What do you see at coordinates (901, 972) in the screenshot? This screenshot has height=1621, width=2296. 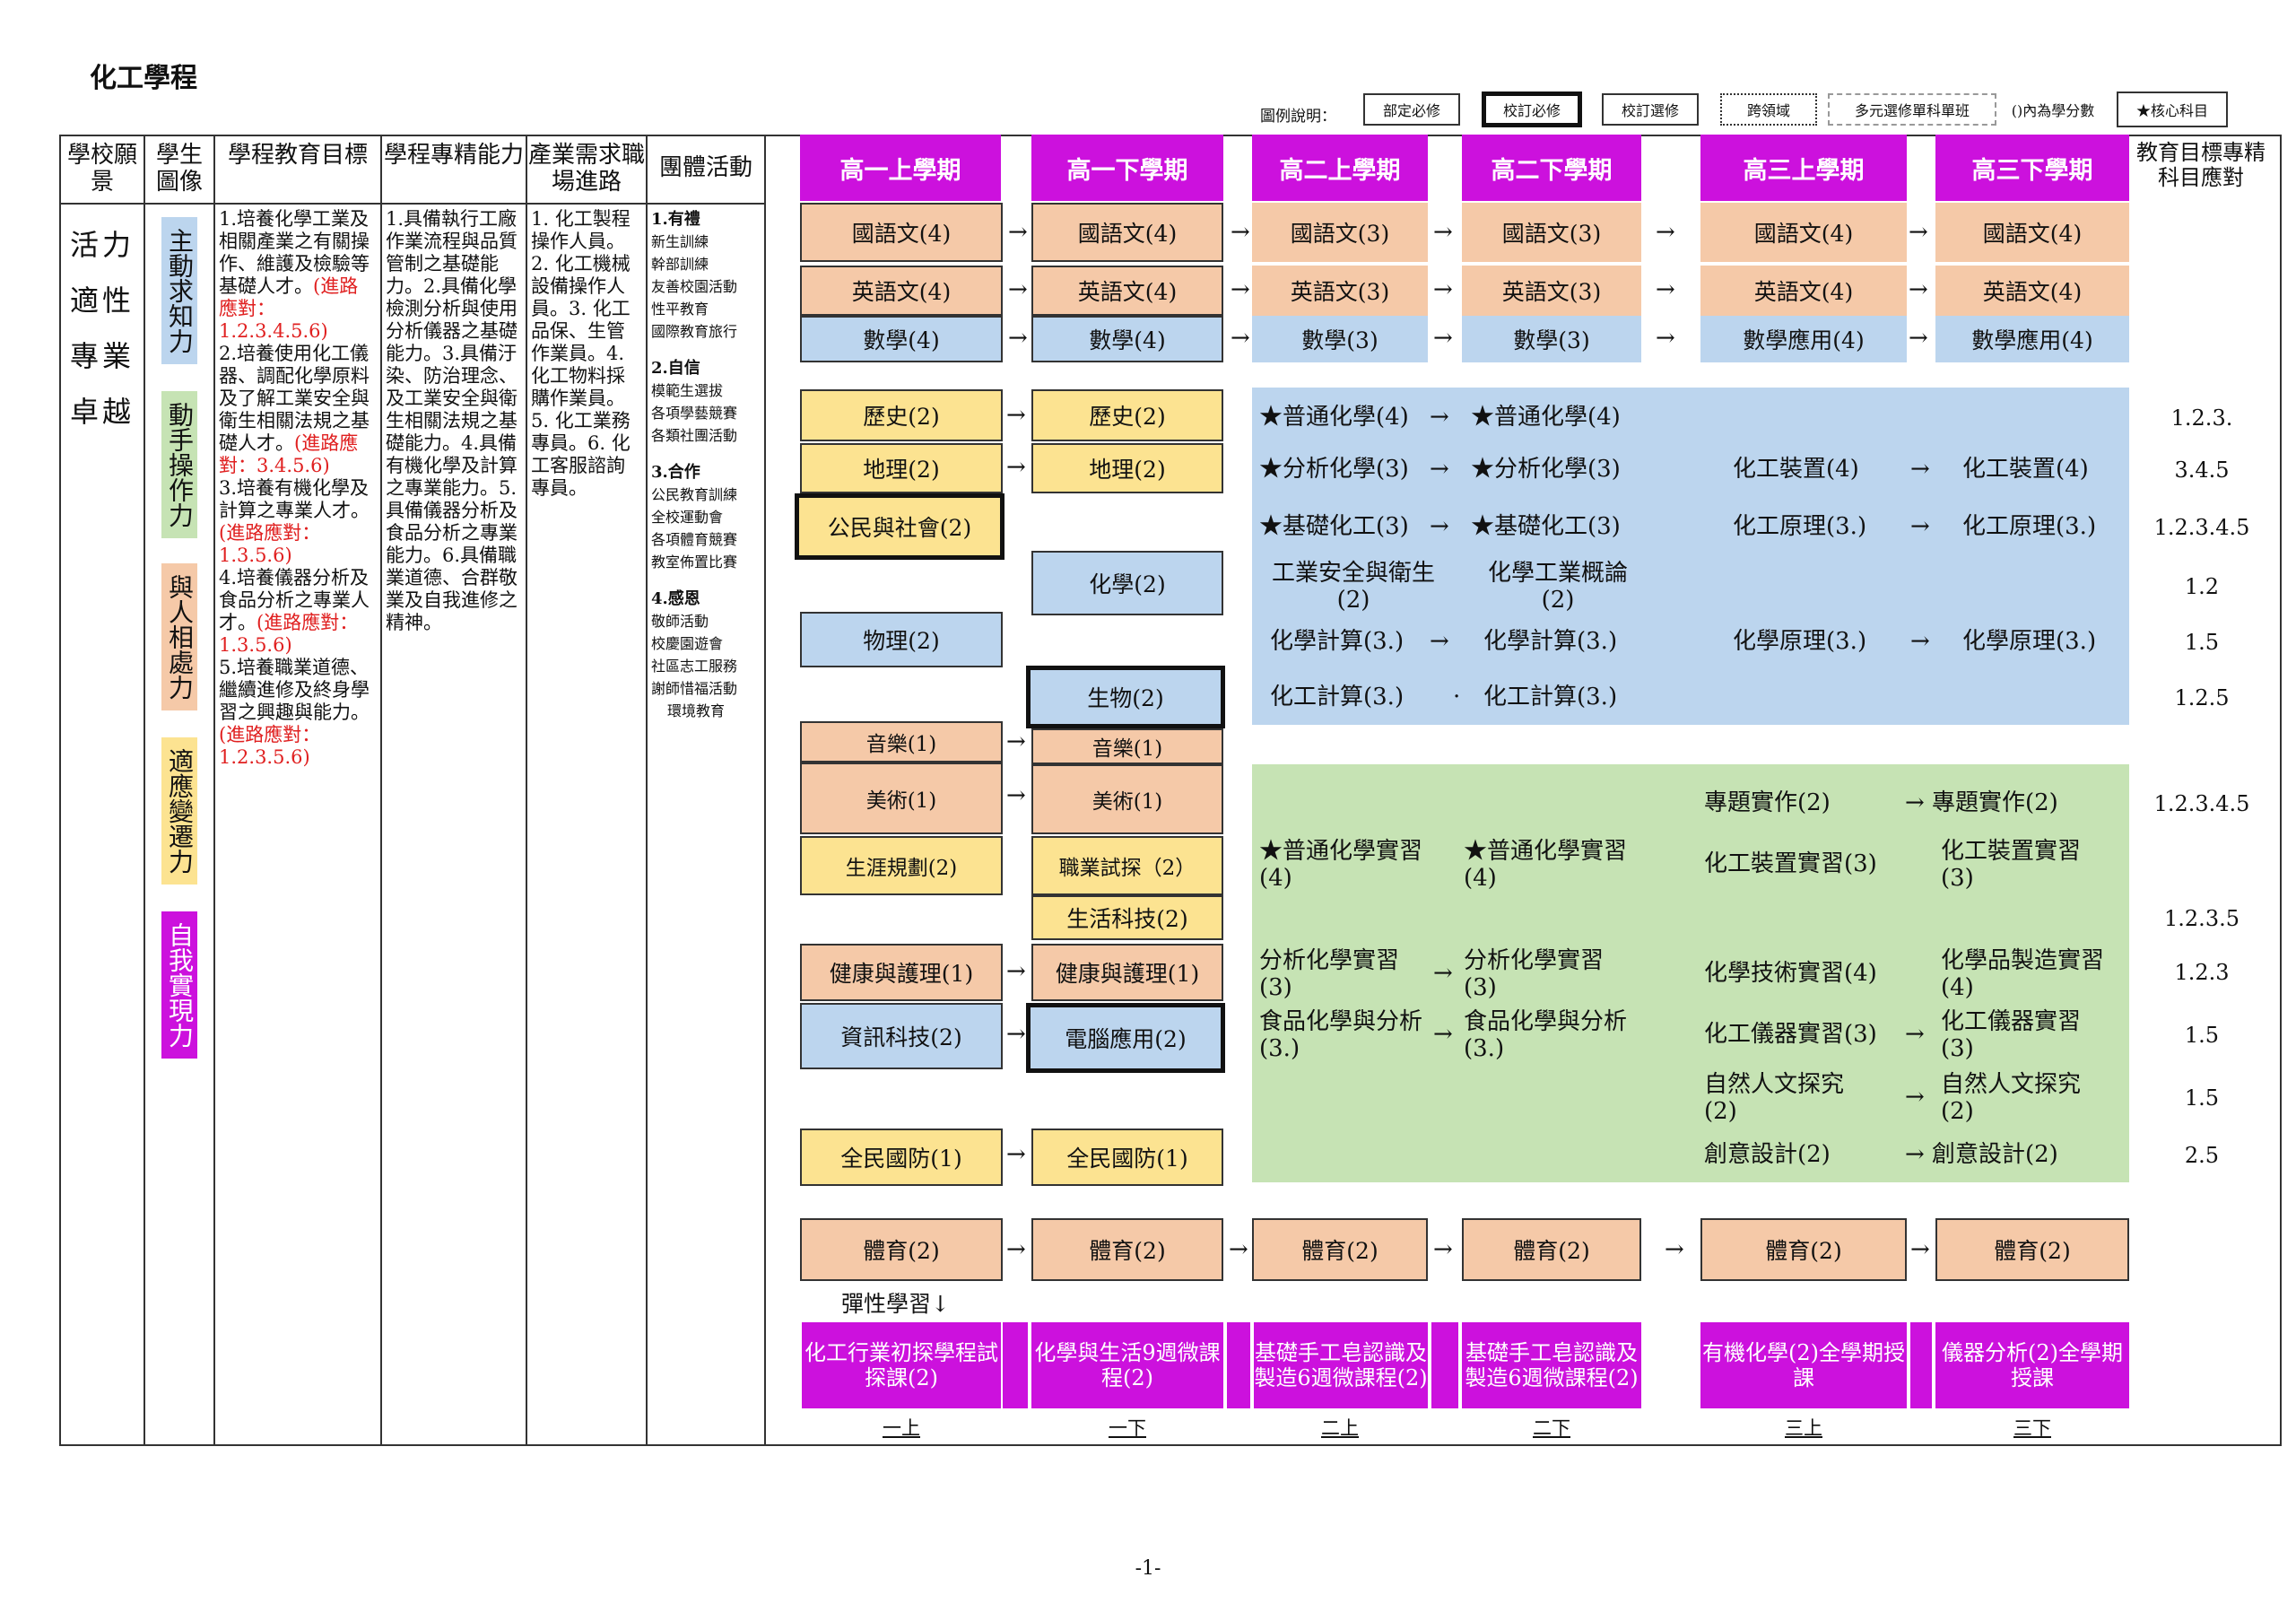 I see `course-health: 健康與護理(1)` at bounding box center [901, 972].